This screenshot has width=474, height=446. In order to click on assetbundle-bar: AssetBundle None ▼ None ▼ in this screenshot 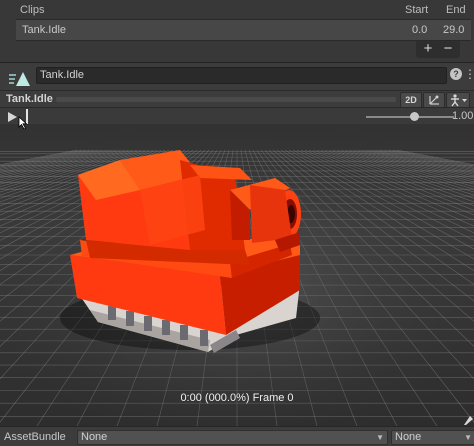, I will do `click(237, 436)`.